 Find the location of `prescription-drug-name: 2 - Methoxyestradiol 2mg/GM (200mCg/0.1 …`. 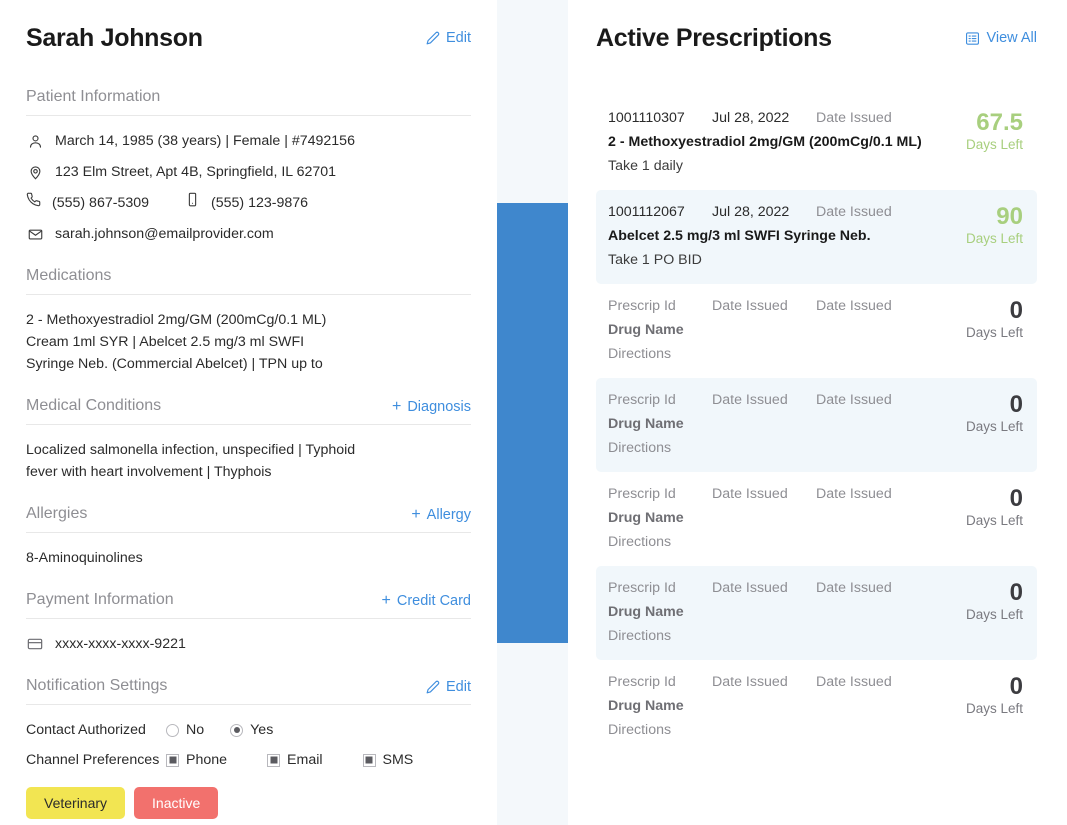

prescription-drug-name: 2 - Methoxyestradiol 2mg/GM (200mCg/0.1 … is located at coordinates (765, 142).